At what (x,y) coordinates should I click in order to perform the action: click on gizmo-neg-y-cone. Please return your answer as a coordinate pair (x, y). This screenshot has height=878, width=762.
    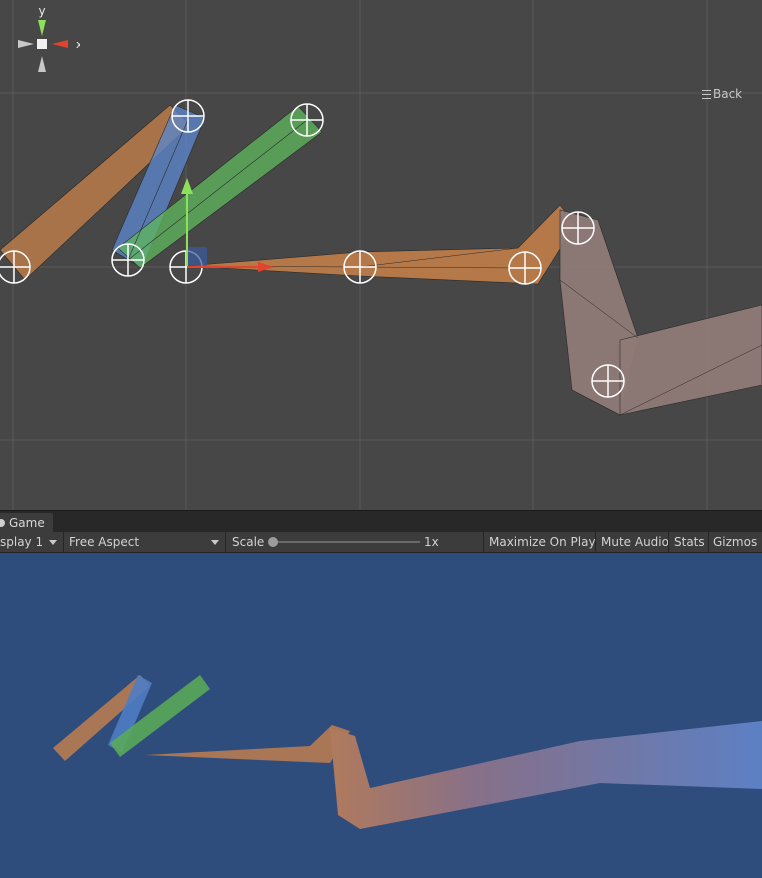
    Looking at the image, I should click on (42, 64).